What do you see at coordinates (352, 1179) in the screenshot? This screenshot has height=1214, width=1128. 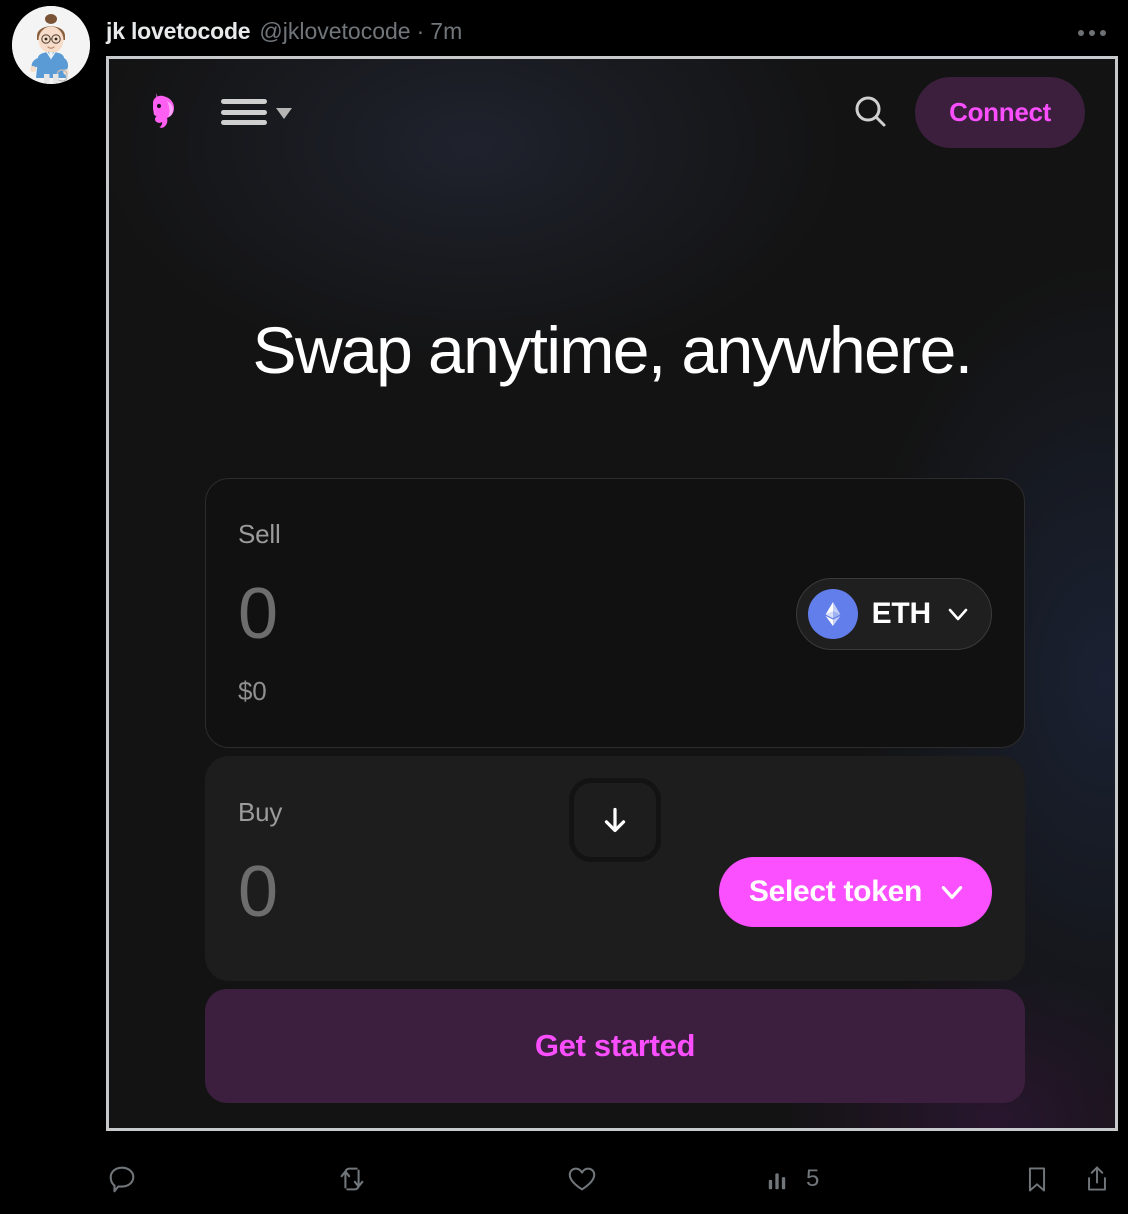 I see `retweet-icon` at bounding box center [352, 1179].